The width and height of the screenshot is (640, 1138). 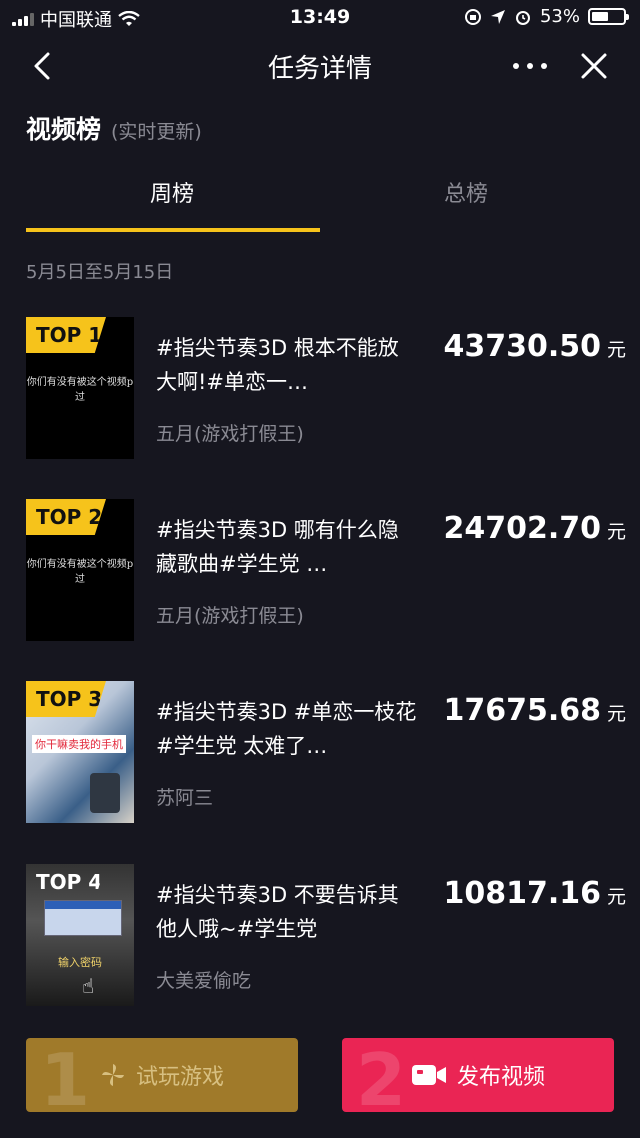 What do you see at coordinates (66, 699) in the screenshot?
I see `rank-badge: TOP 3` at bounding box center [66, 699].